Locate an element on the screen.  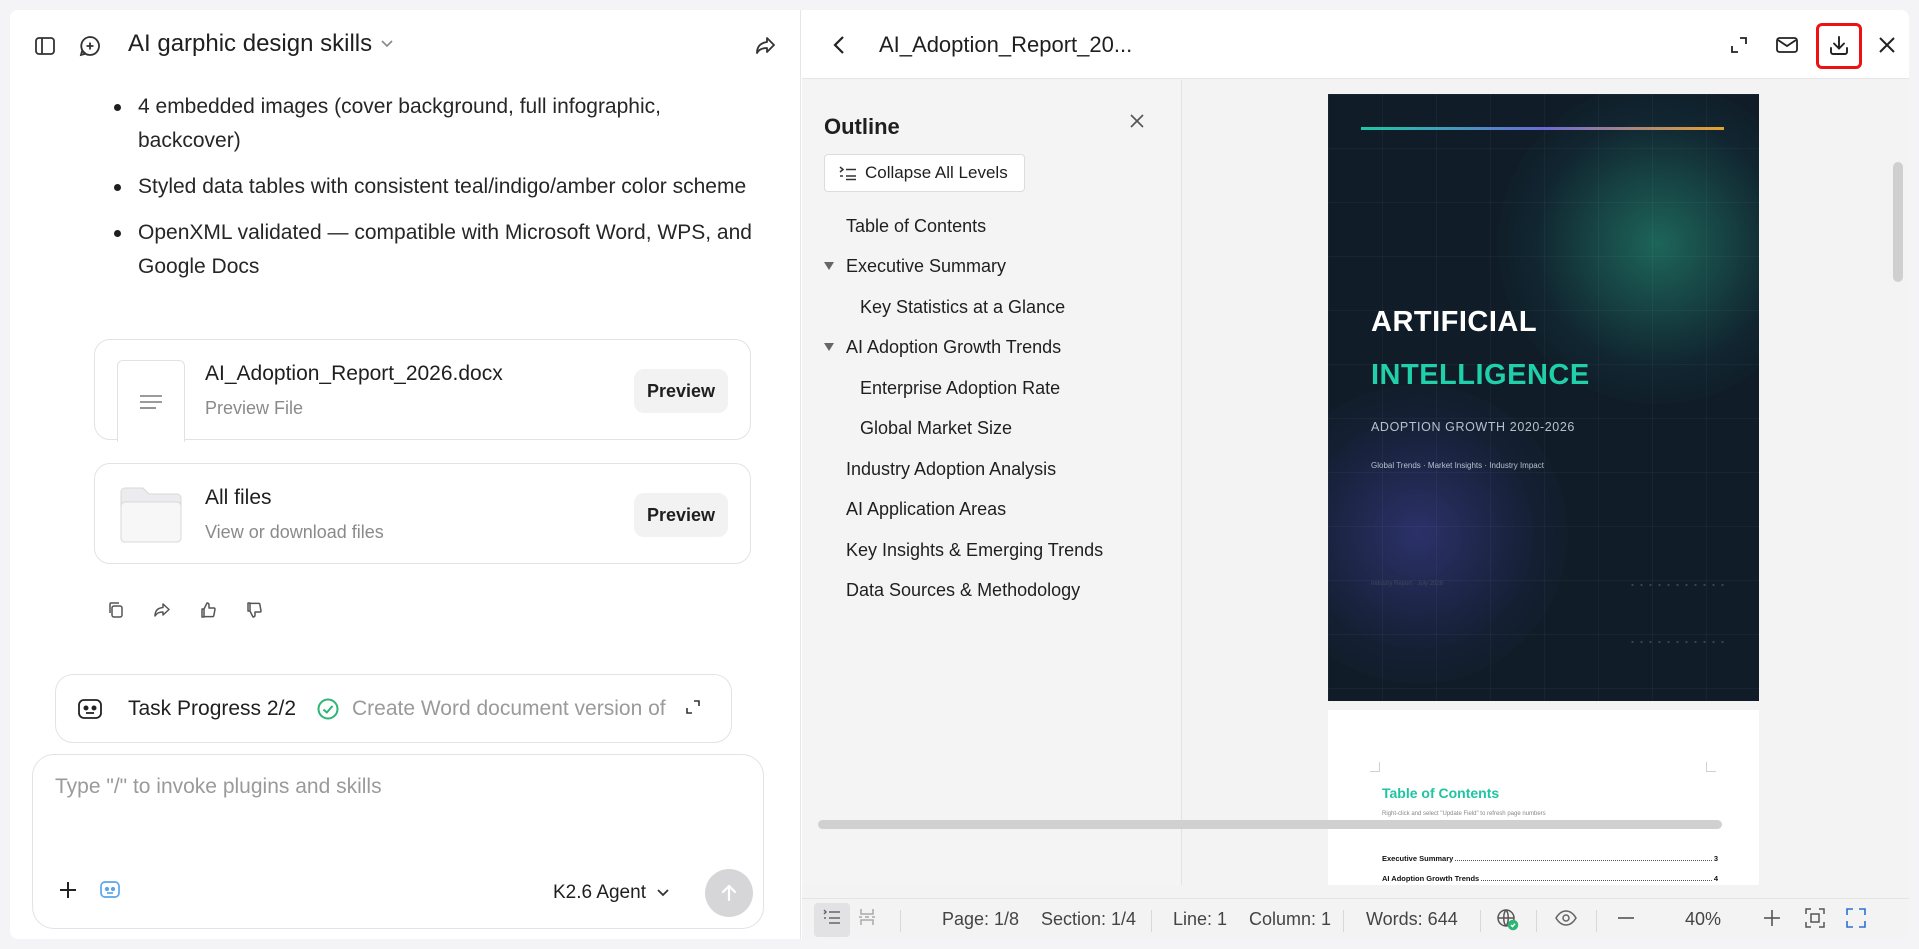
outline-item: Key Statistics at a Glance is located at coordinates (992, 307).